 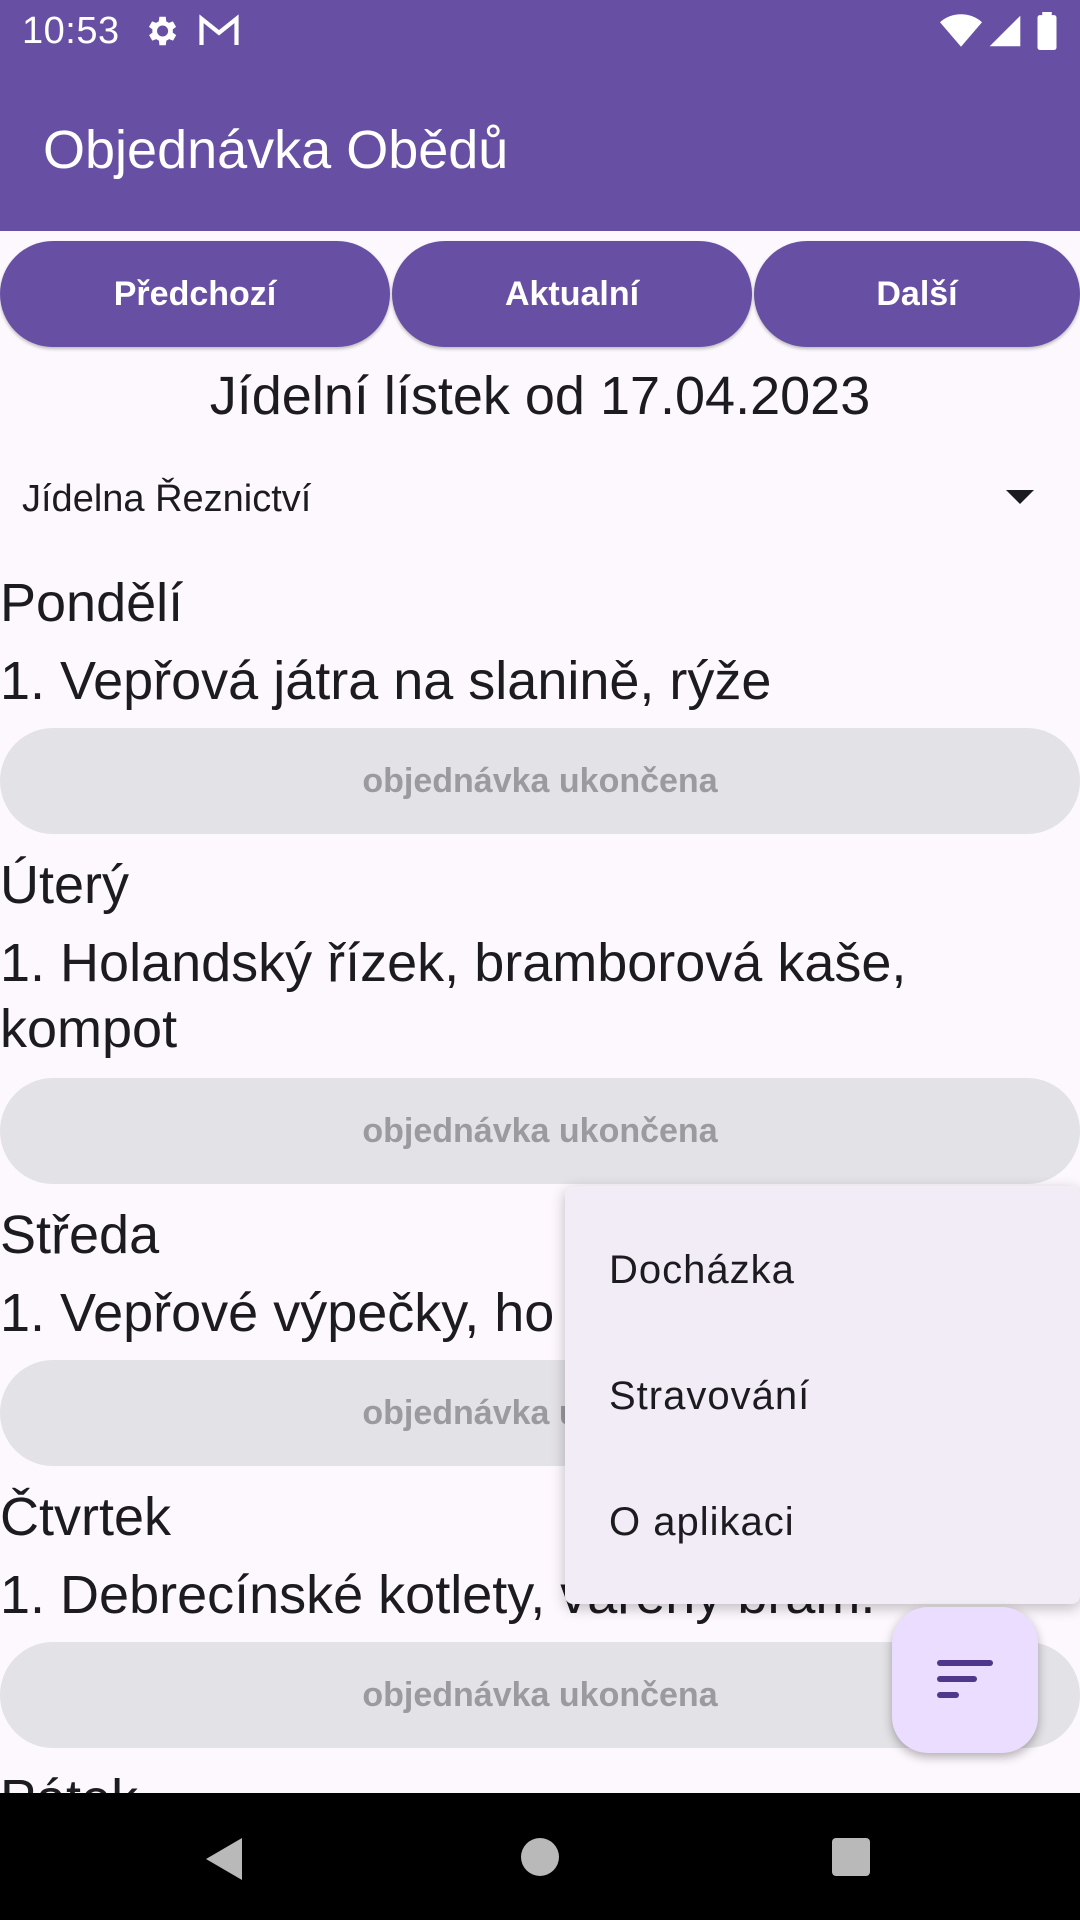 I want to click on gmail-icon, so click(x=219, y=29).